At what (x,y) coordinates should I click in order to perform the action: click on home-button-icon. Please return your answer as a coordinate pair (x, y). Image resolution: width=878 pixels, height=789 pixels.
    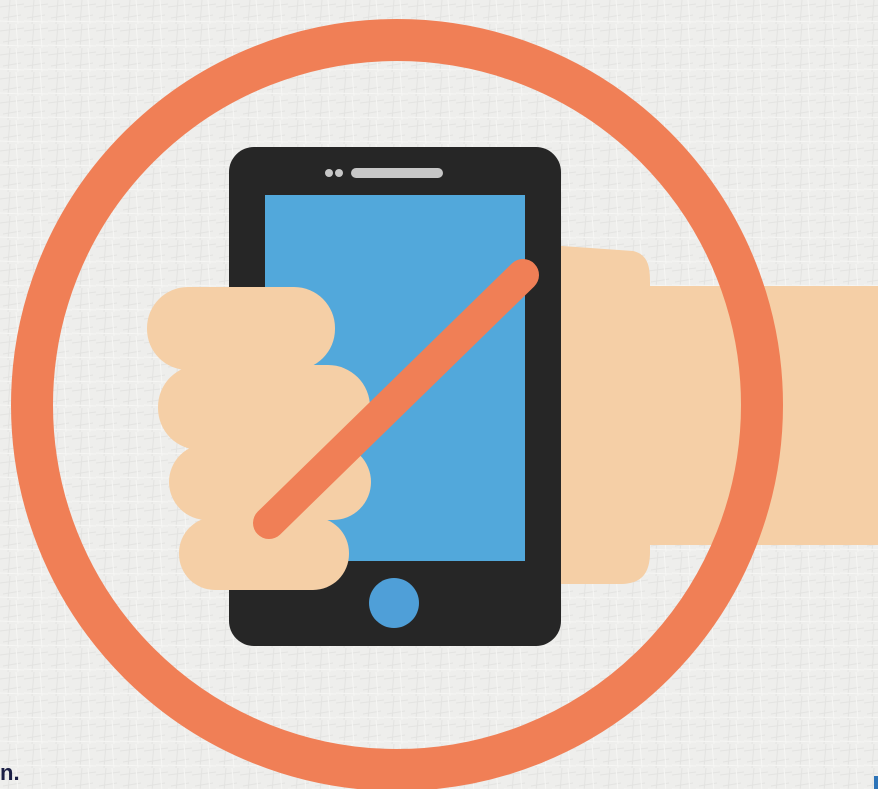
    Looking at the image, I should click on (394, 603).